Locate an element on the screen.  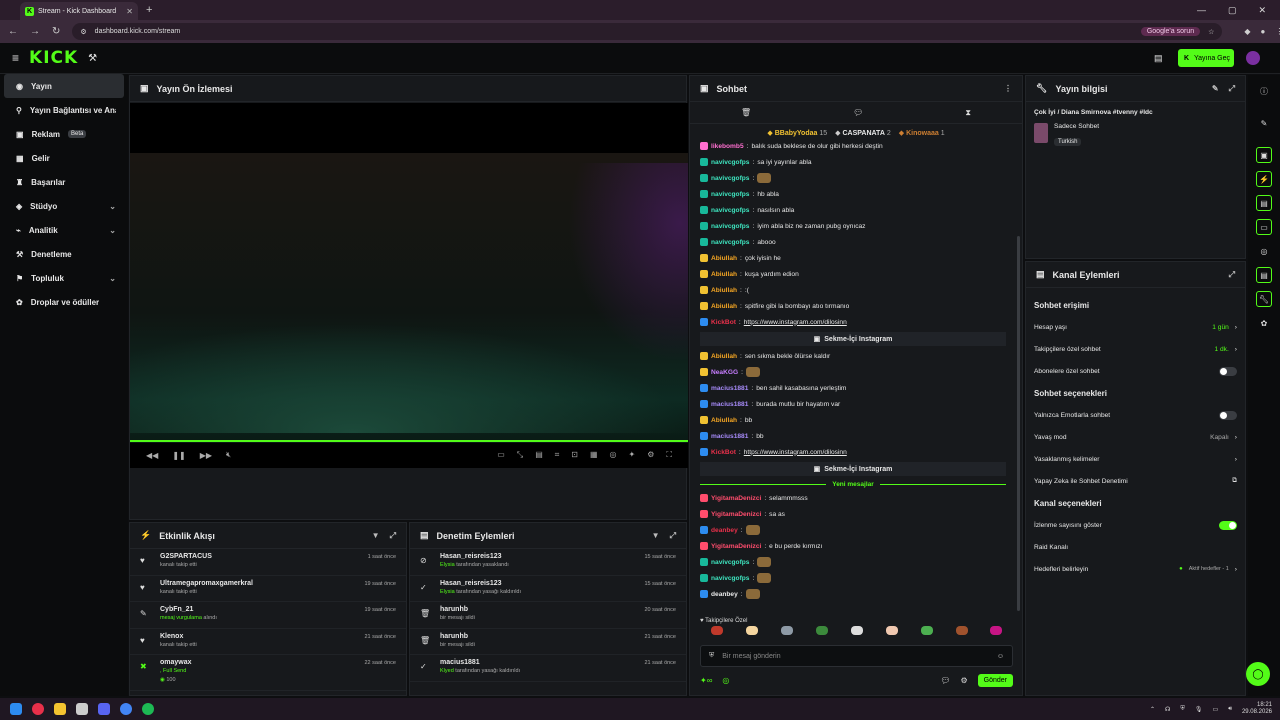
activity-user: G2SPARTACUS is located at coordinates (260, 556).